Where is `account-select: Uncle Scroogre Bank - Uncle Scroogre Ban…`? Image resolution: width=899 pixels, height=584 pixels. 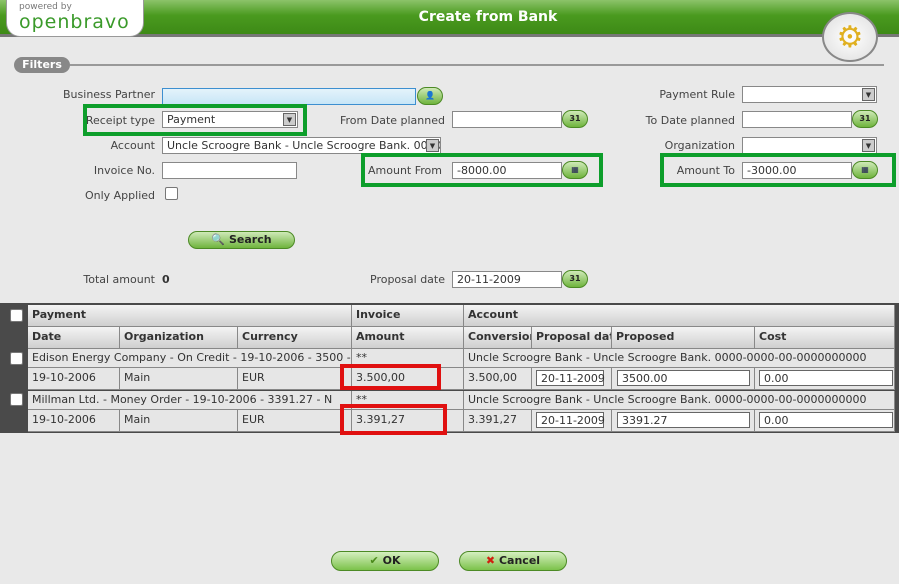 account-select: Uncle Scroogre Bank - Uncle Scroogre Ban… is located at coordinates (301, 145).